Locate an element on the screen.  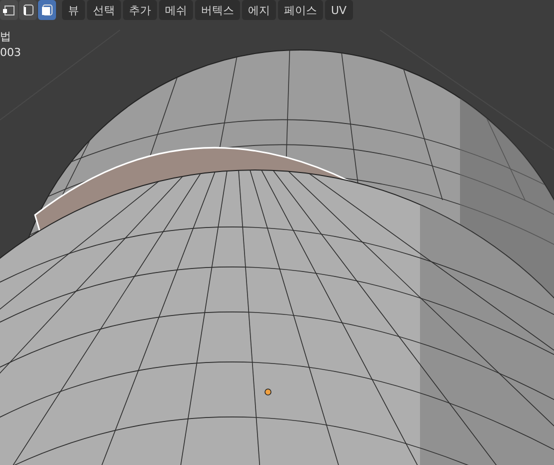
viewport-info-text: 법 is located at coordinates (6, 37).